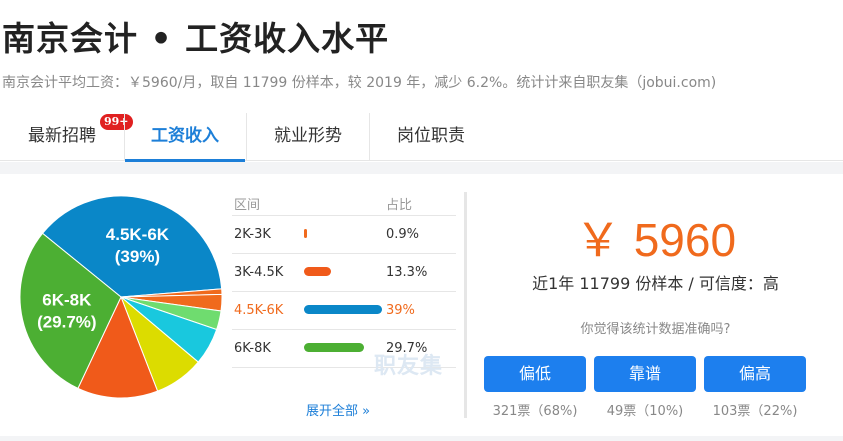 Image resolution: width=843 pixels, height=441 pixels. I want to click on tab-employment: 就业形势, so click(308, 137).